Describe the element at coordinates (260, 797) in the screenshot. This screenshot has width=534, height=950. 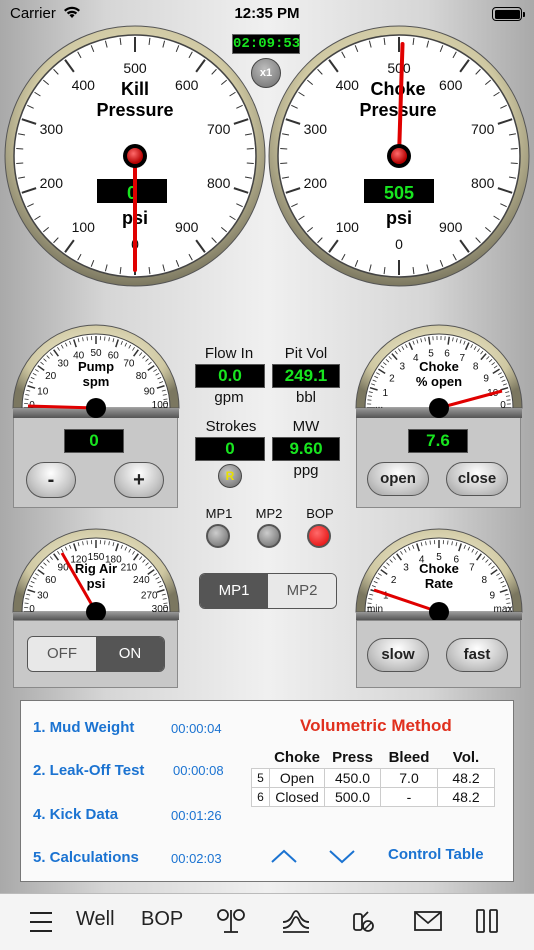
I see `row-index: 6` at that location.